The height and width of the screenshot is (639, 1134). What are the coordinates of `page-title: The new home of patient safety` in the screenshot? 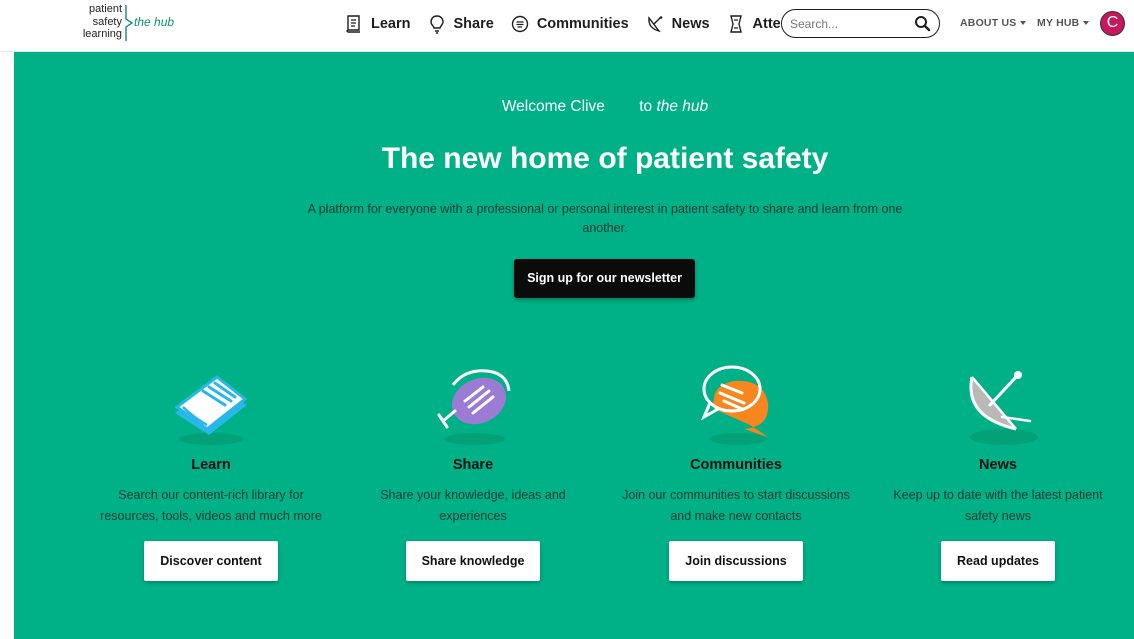 It's located at (605, 158).